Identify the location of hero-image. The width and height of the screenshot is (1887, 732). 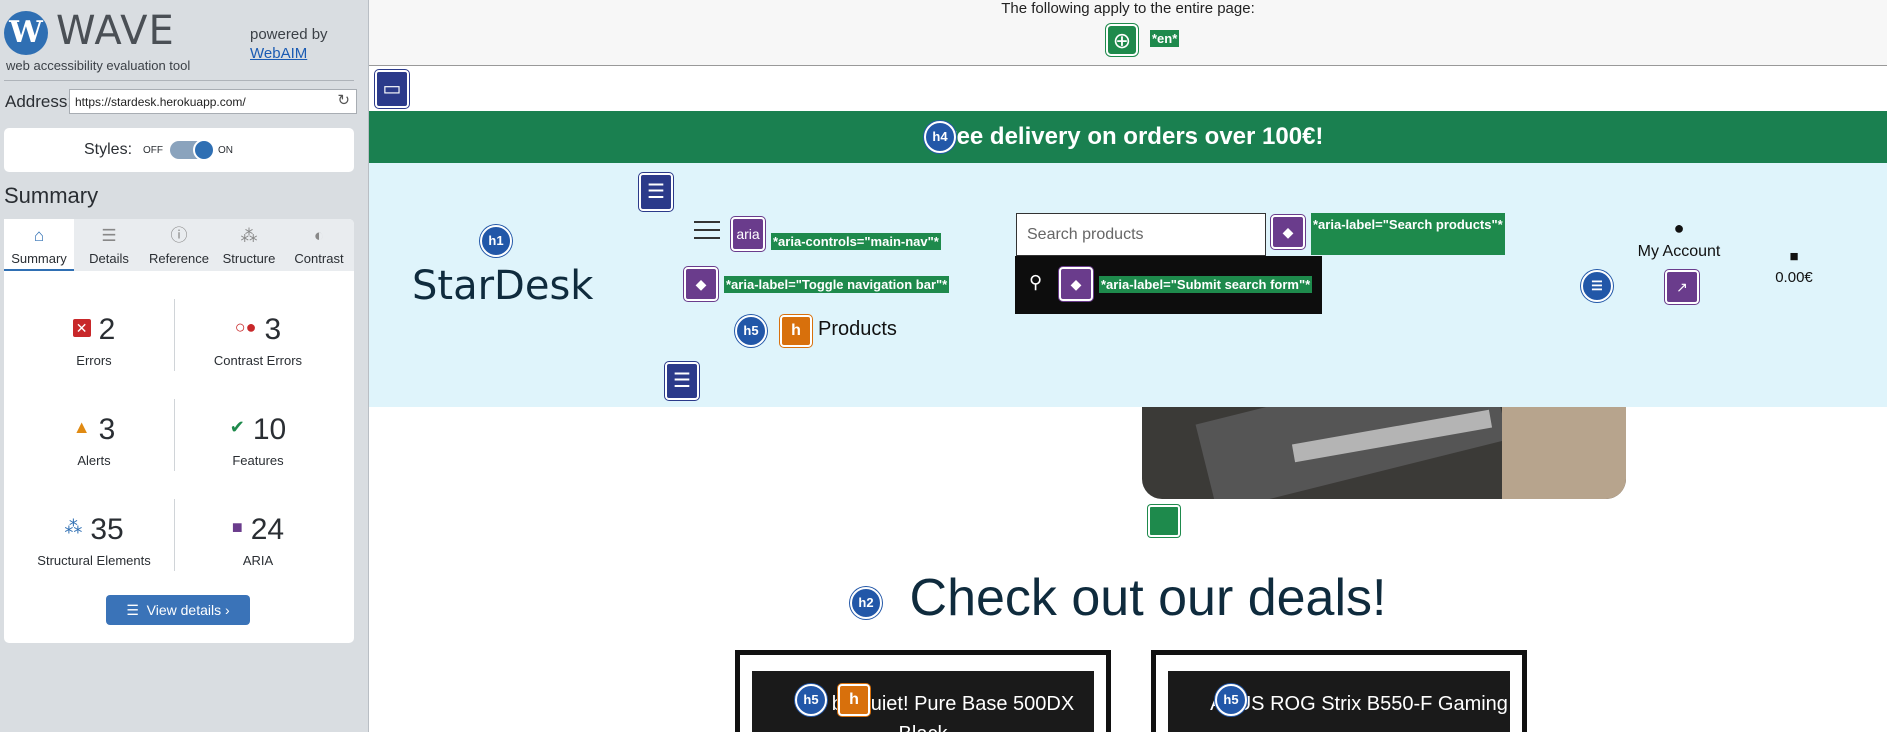
(1384, 453).